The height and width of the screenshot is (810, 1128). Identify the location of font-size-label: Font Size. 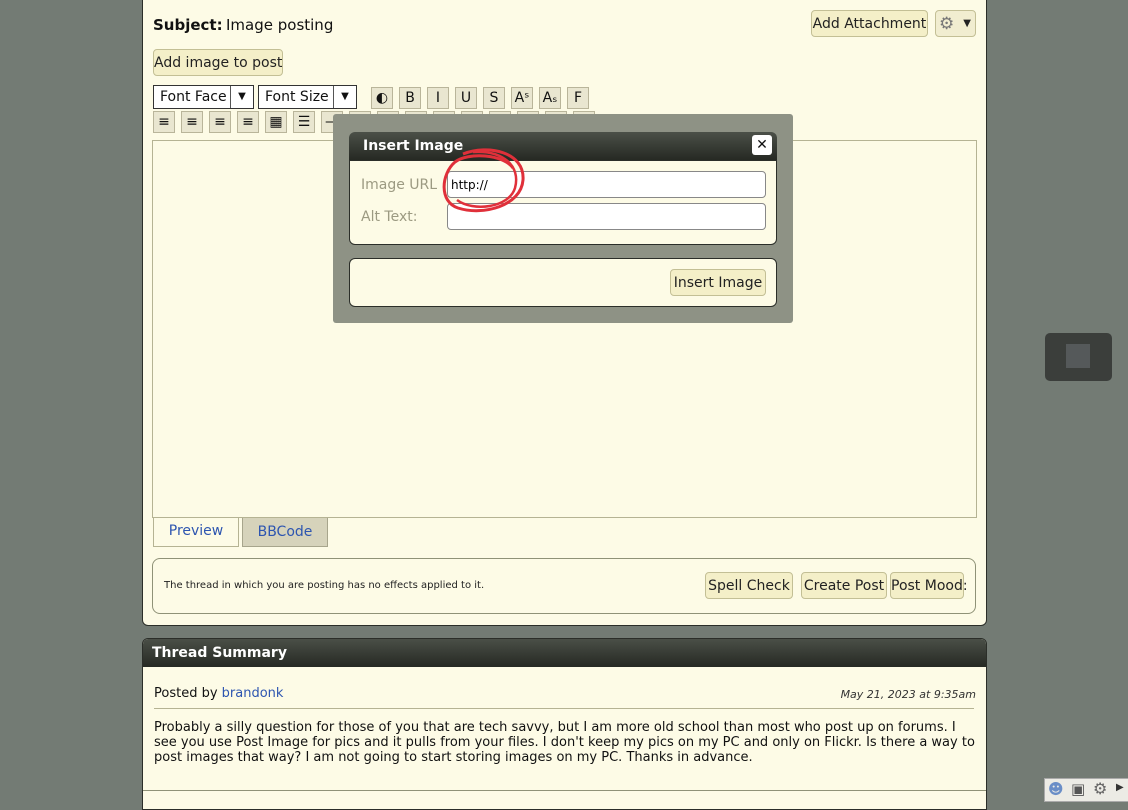
(297, 97).